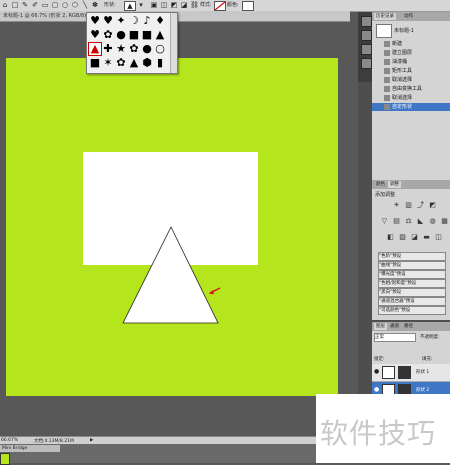 Image resolution: width=450 pixels, height=465 pixels. Describe the element at coordinates (444, 221) in the screenshot. I see `mixer-icon: ▦` at that location.